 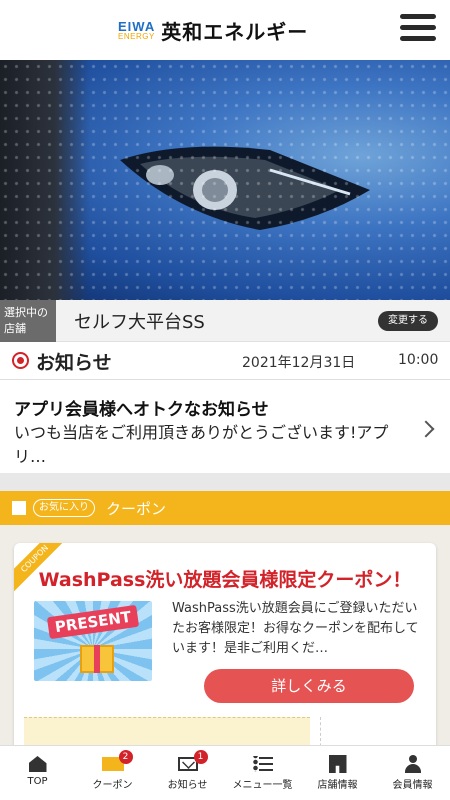 I want to click on brand-logo: EIWA ENERGY 英和エネルギー, so click(x=213, y=30).